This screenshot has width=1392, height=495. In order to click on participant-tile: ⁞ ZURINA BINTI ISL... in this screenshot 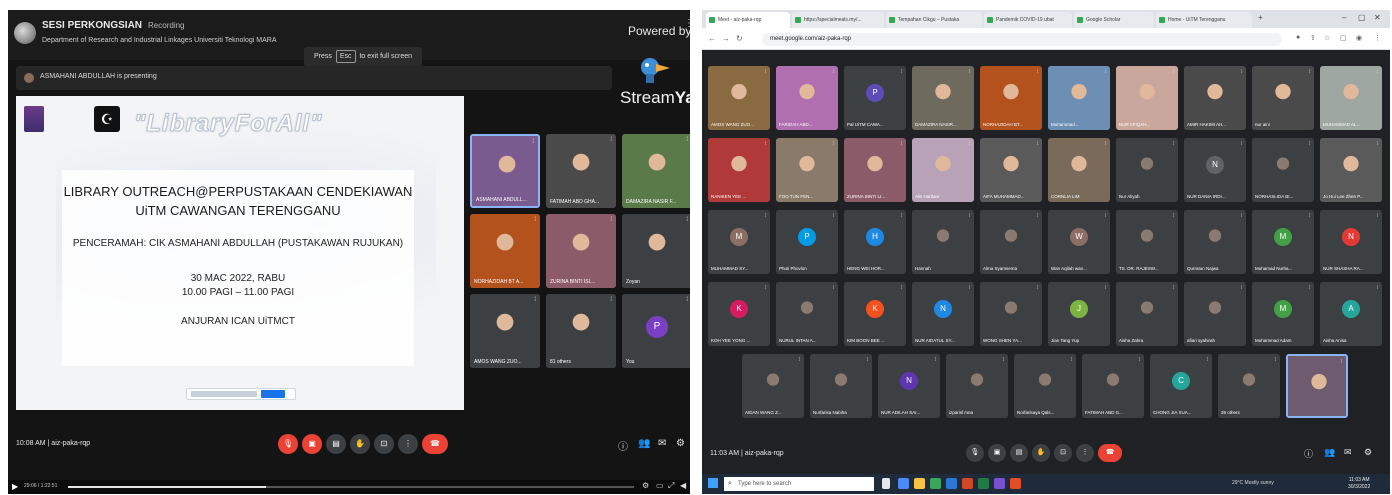, I will do `click(581, 251)`.